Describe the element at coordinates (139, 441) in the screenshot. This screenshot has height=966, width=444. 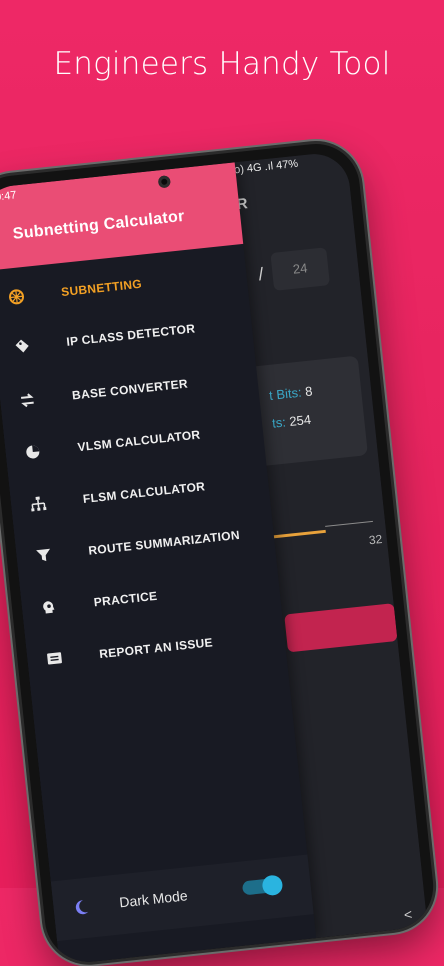
I see `menu-label: VLSM CALCULATOR` at that location.